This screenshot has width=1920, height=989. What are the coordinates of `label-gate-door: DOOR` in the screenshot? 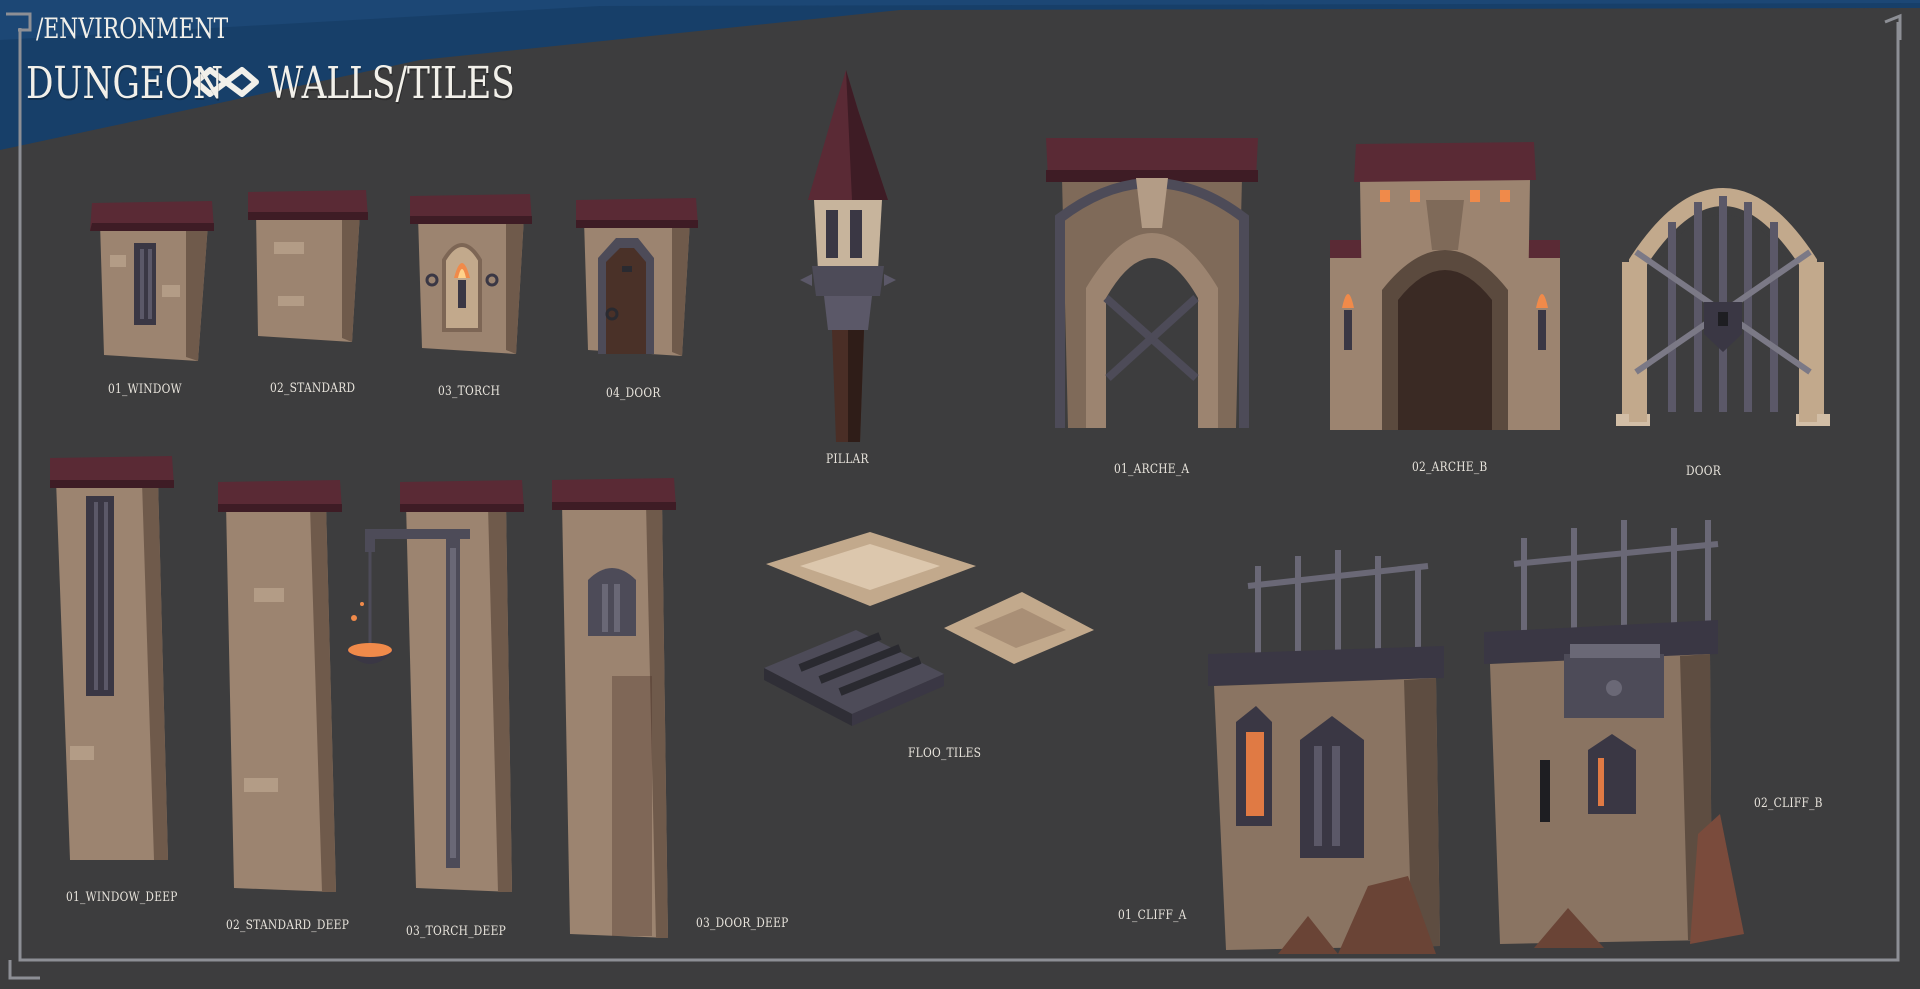 It's located at (1704, 471).